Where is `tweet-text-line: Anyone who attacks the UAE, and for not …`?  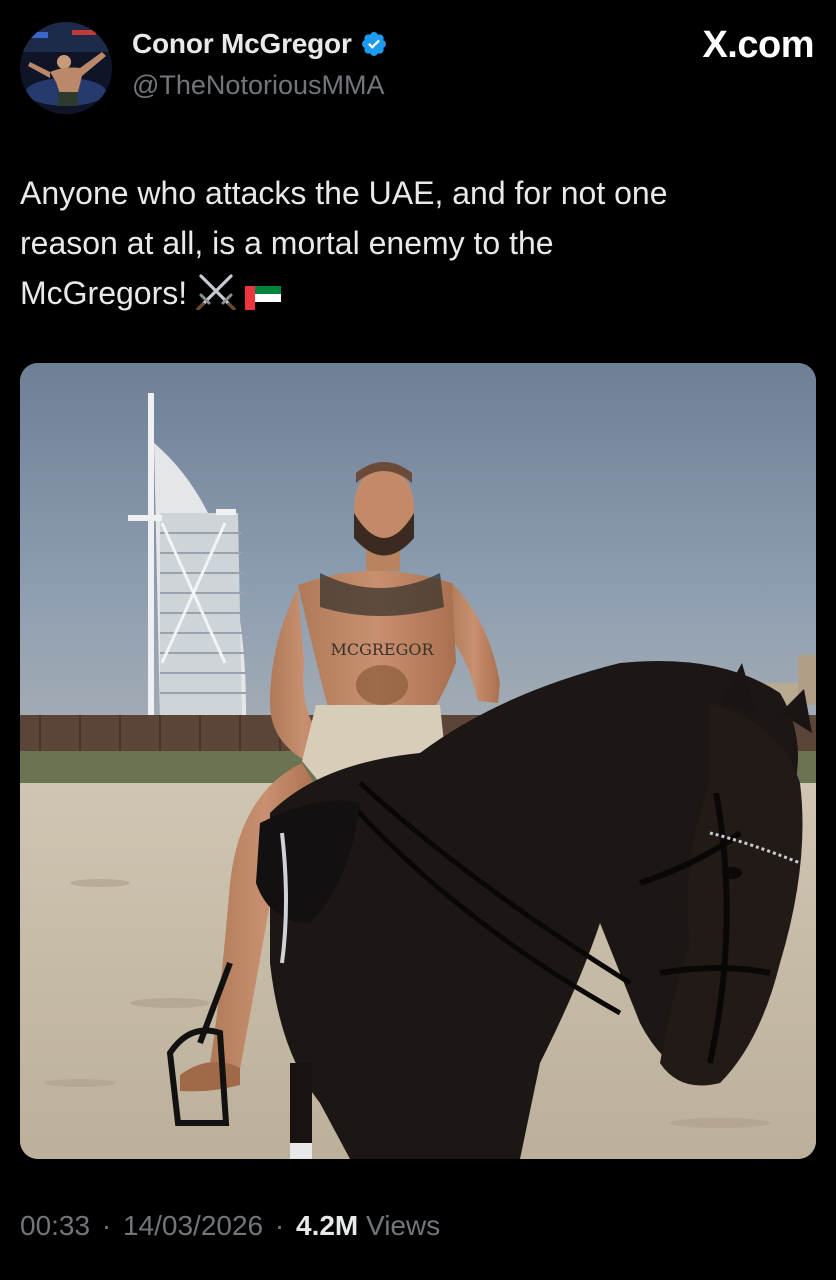 tweet-text-line: Anyone who attacks the UAE, and for not … is located at coordinates (344, 193).